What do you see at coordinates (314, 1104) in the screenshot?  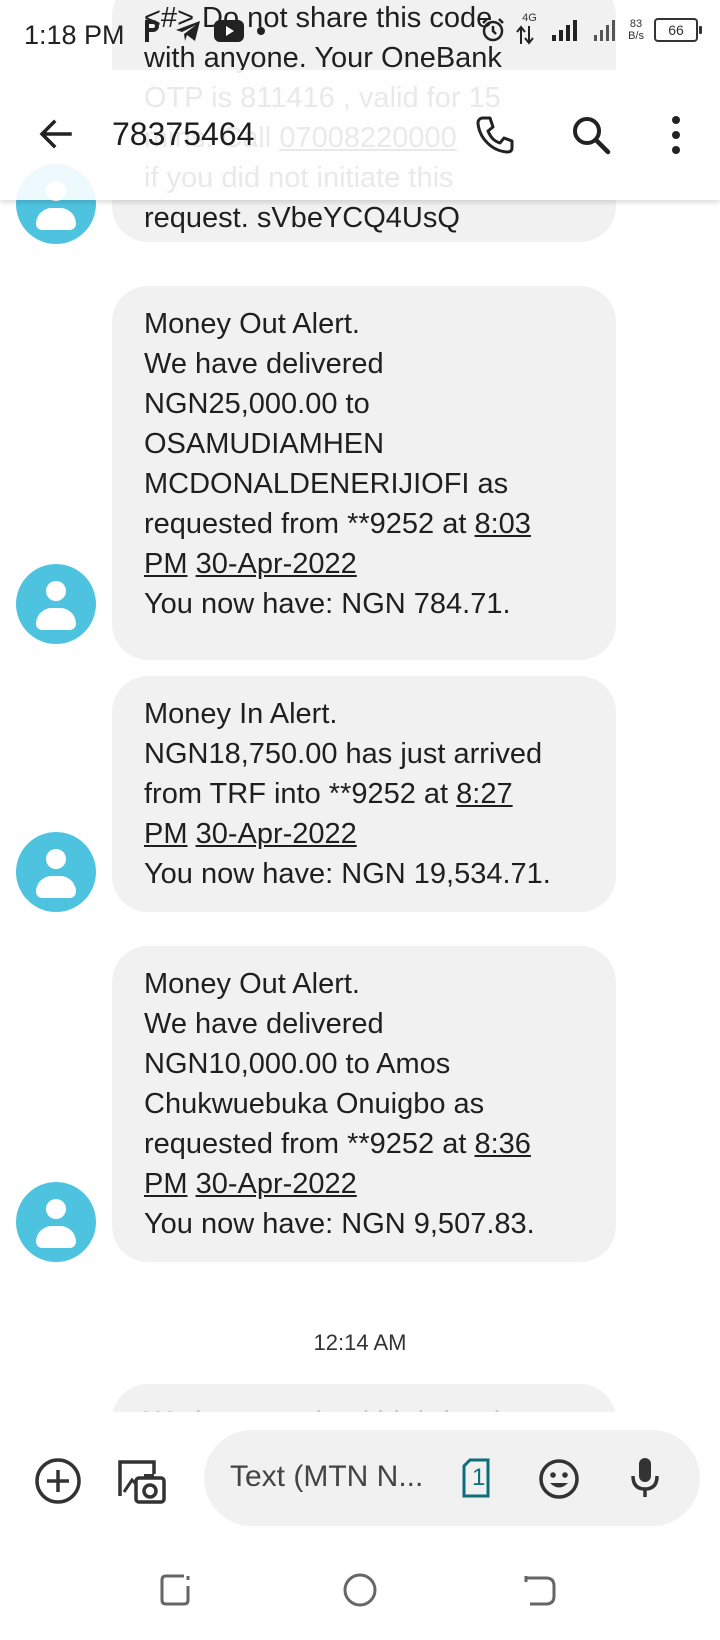 I see `message-text: Chukwuebuka Onuigbo as` at bounding box center [314, 1104].